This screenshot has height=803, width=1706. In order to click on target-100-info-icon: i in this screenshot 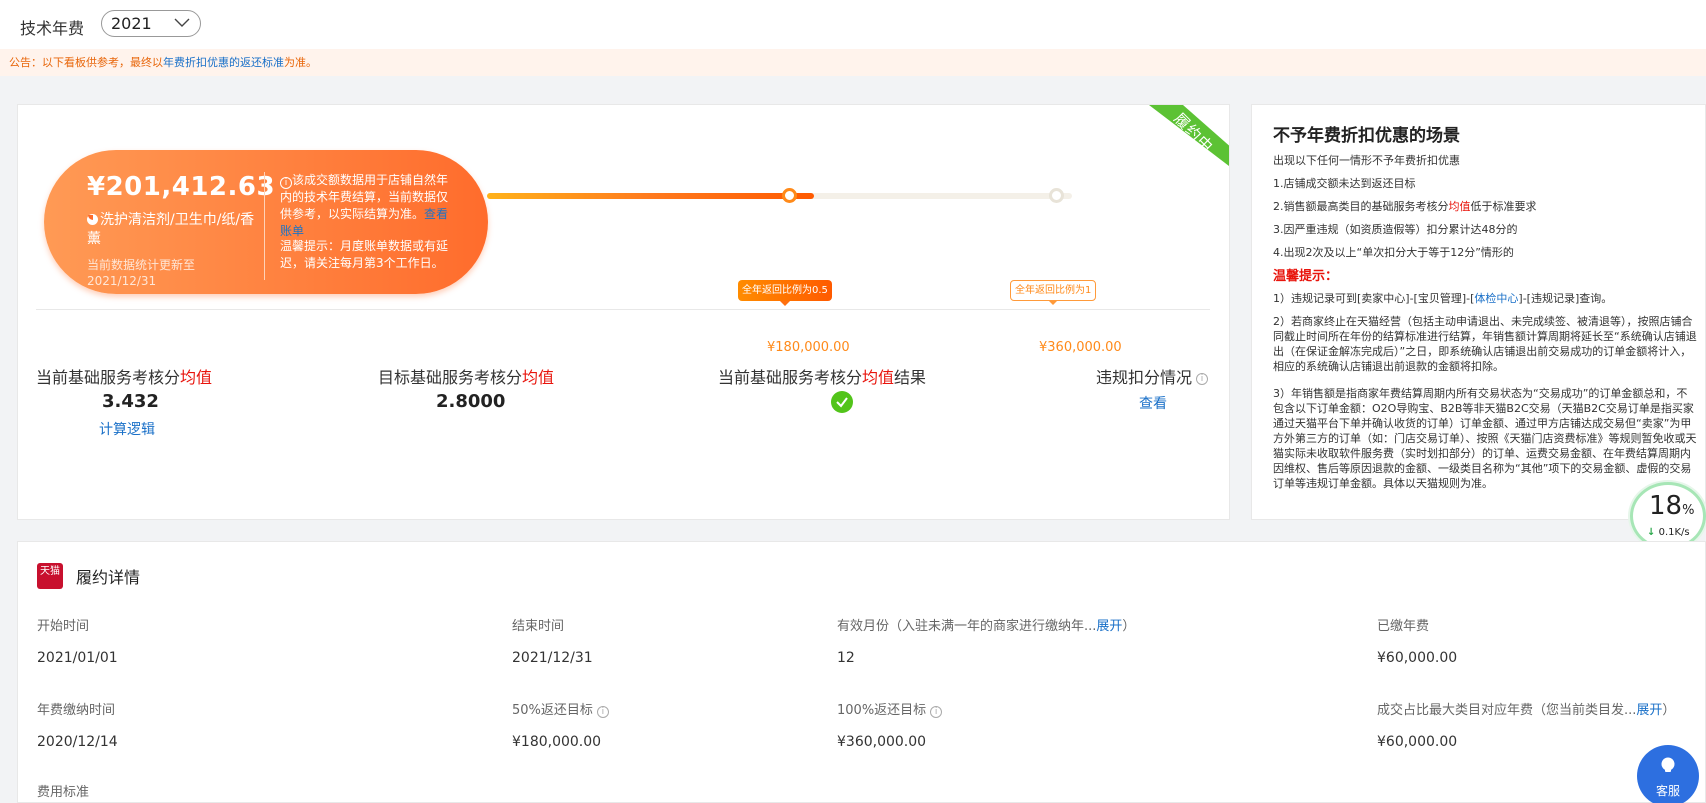, I will do `click(936, 712)`.